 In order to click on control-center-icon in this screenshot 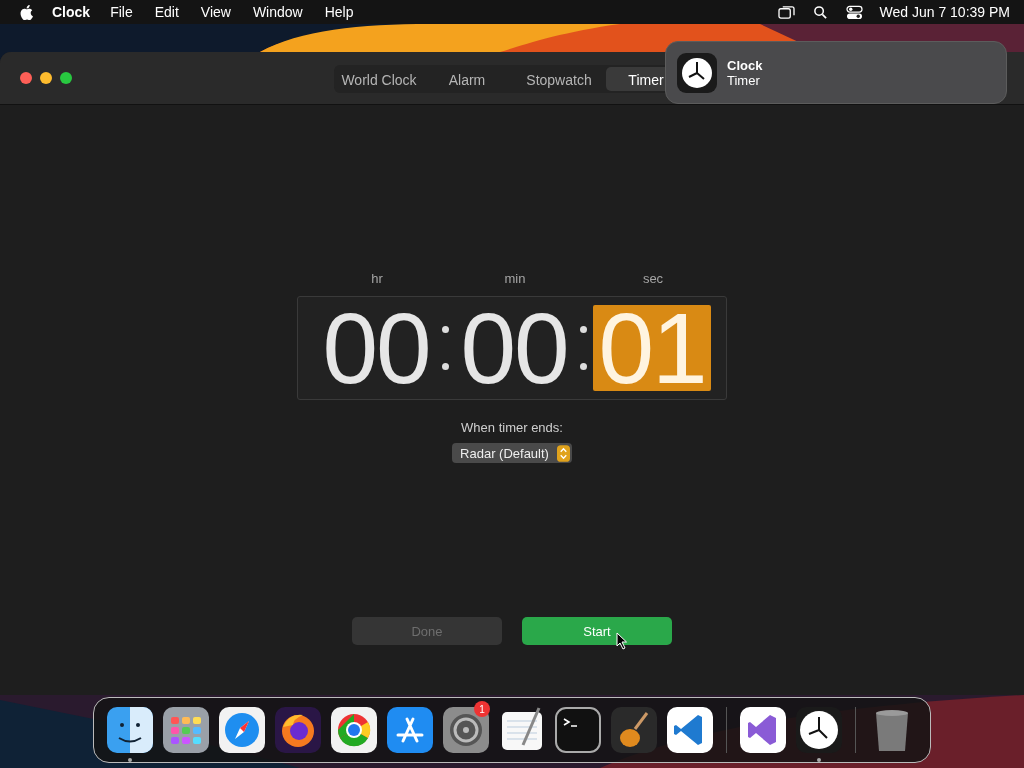, I will do `click(854, 12)`.